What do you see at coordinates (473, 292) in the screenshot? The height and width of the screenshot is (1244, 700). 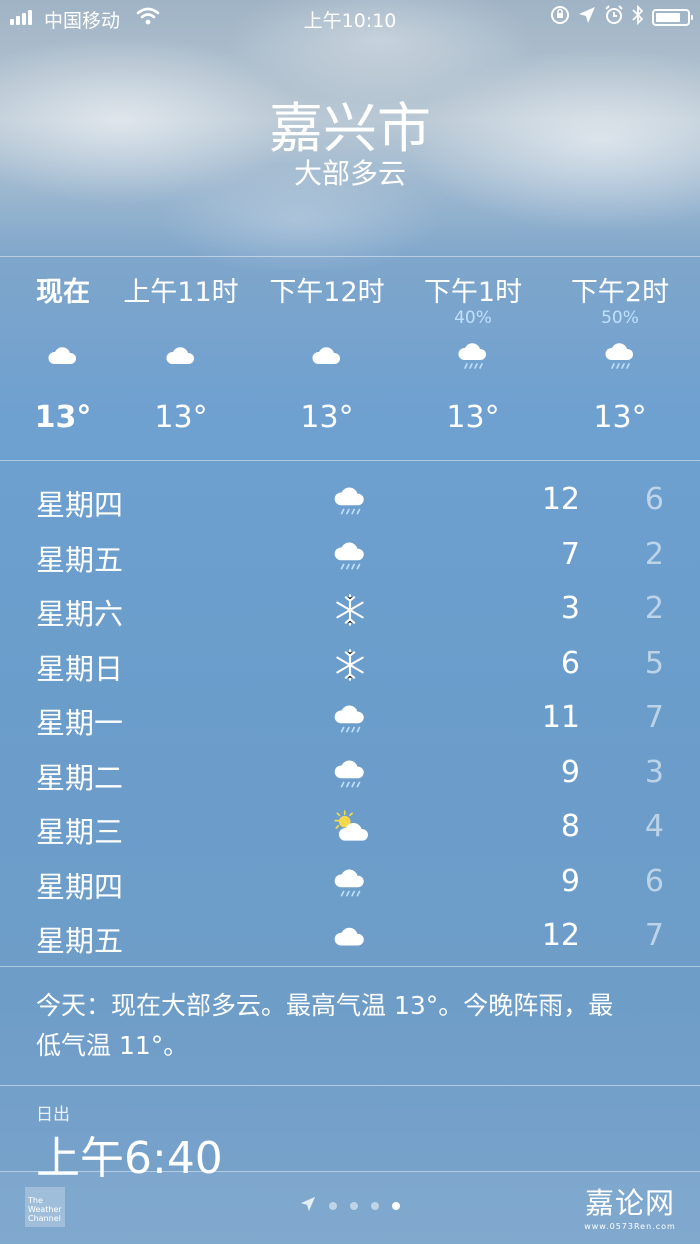 I see `hour-label: 下午1时` at bounding box center [473, 292].